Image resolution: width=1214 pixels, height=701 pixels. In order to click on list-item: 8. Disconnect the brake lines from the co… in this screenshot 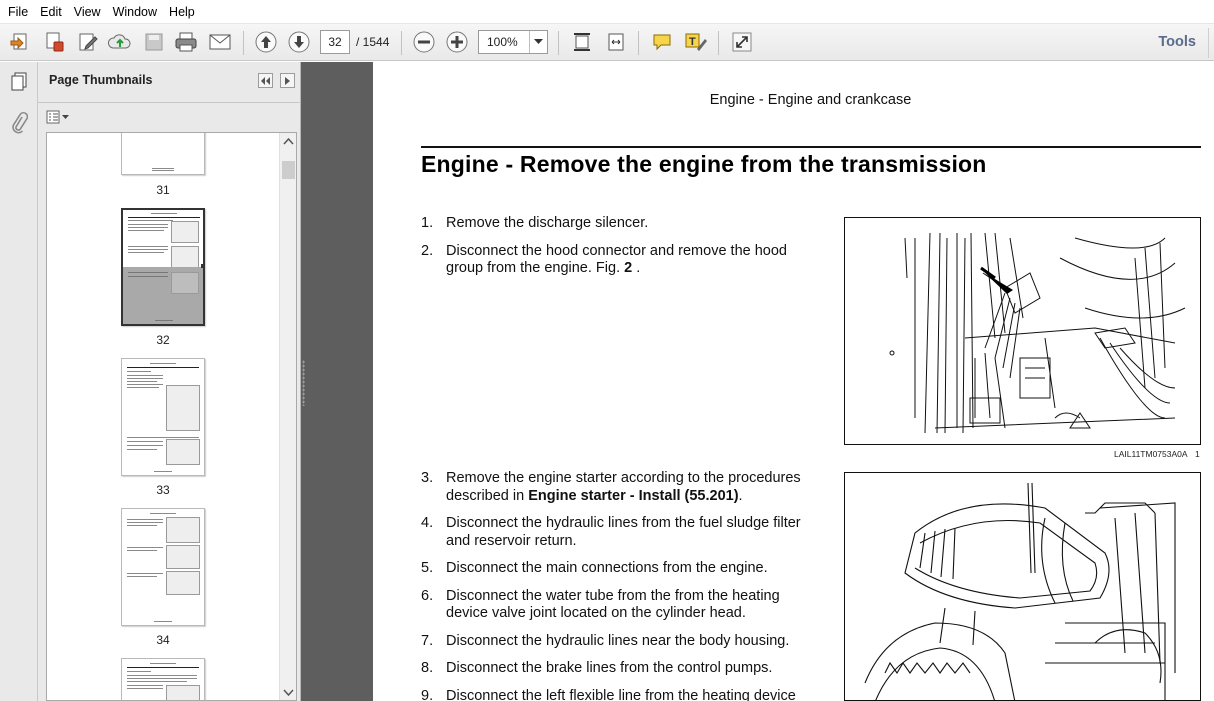, I will do `click(597, 668)`.